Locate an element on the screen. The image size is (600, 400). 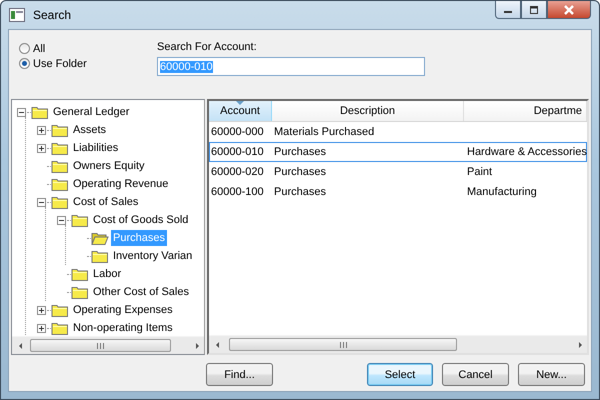
tree-item: Labor is located at coordinates (107, 274).